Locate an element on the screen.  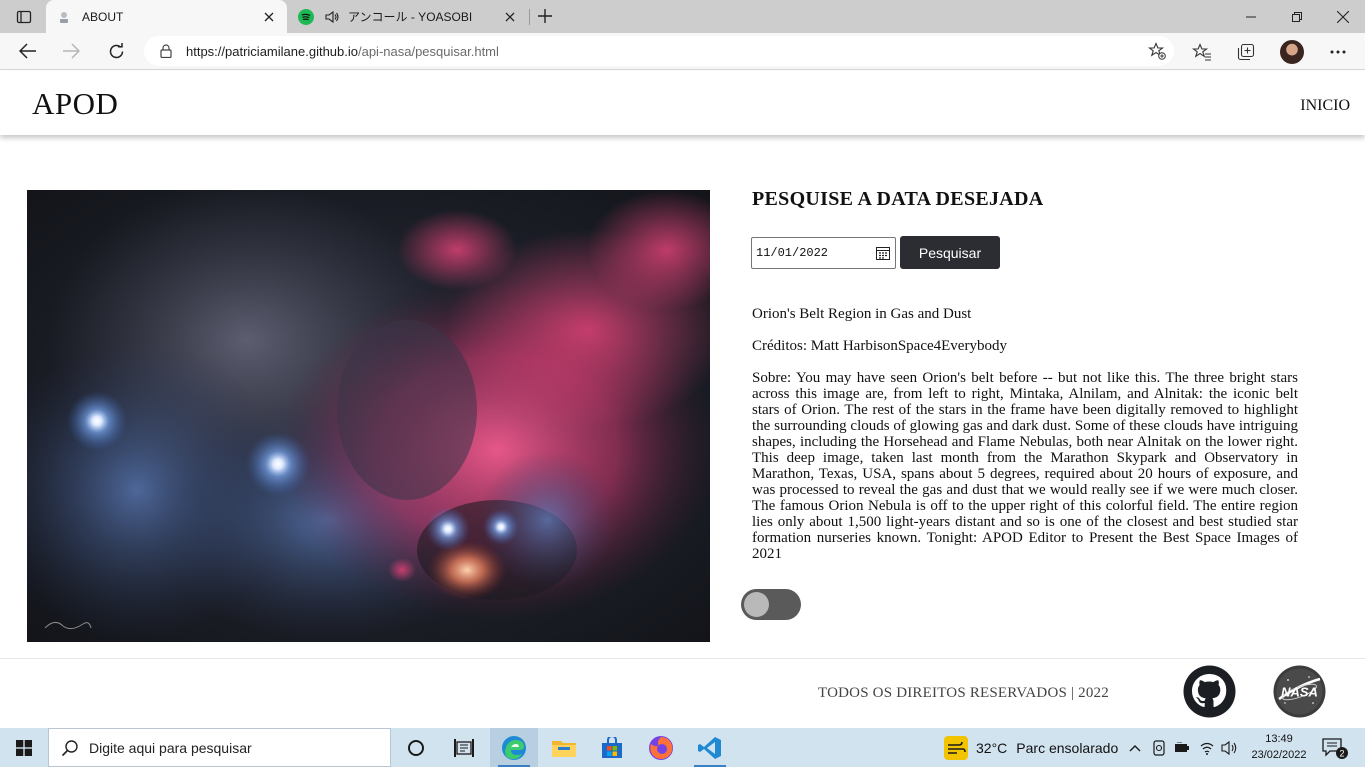
taskbar-store is located at coordinates (612, 747).